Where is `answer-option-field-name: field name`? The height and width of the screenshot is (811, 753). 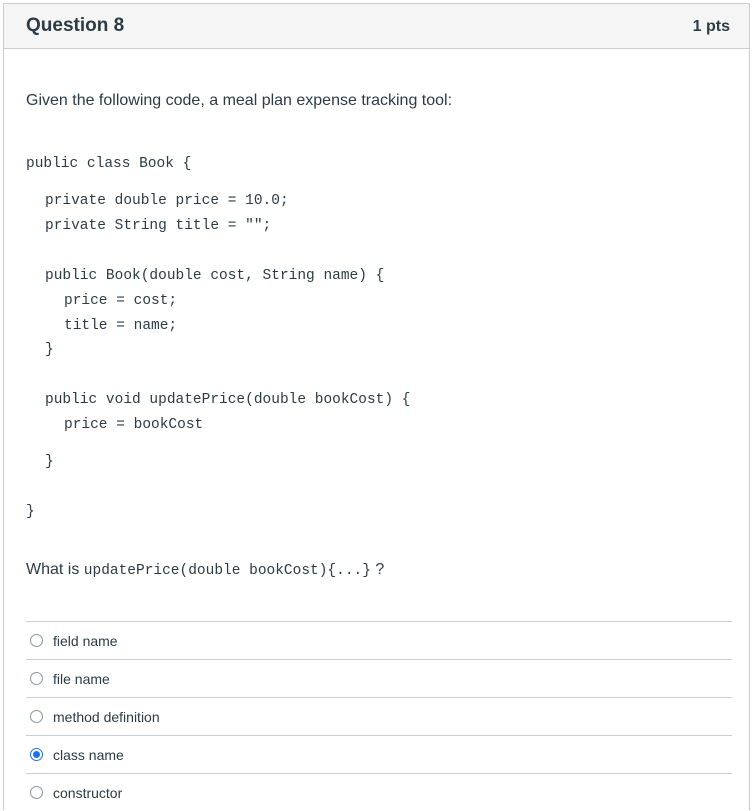
answer-option-field-name: field name is located at coordinates (379, 640).